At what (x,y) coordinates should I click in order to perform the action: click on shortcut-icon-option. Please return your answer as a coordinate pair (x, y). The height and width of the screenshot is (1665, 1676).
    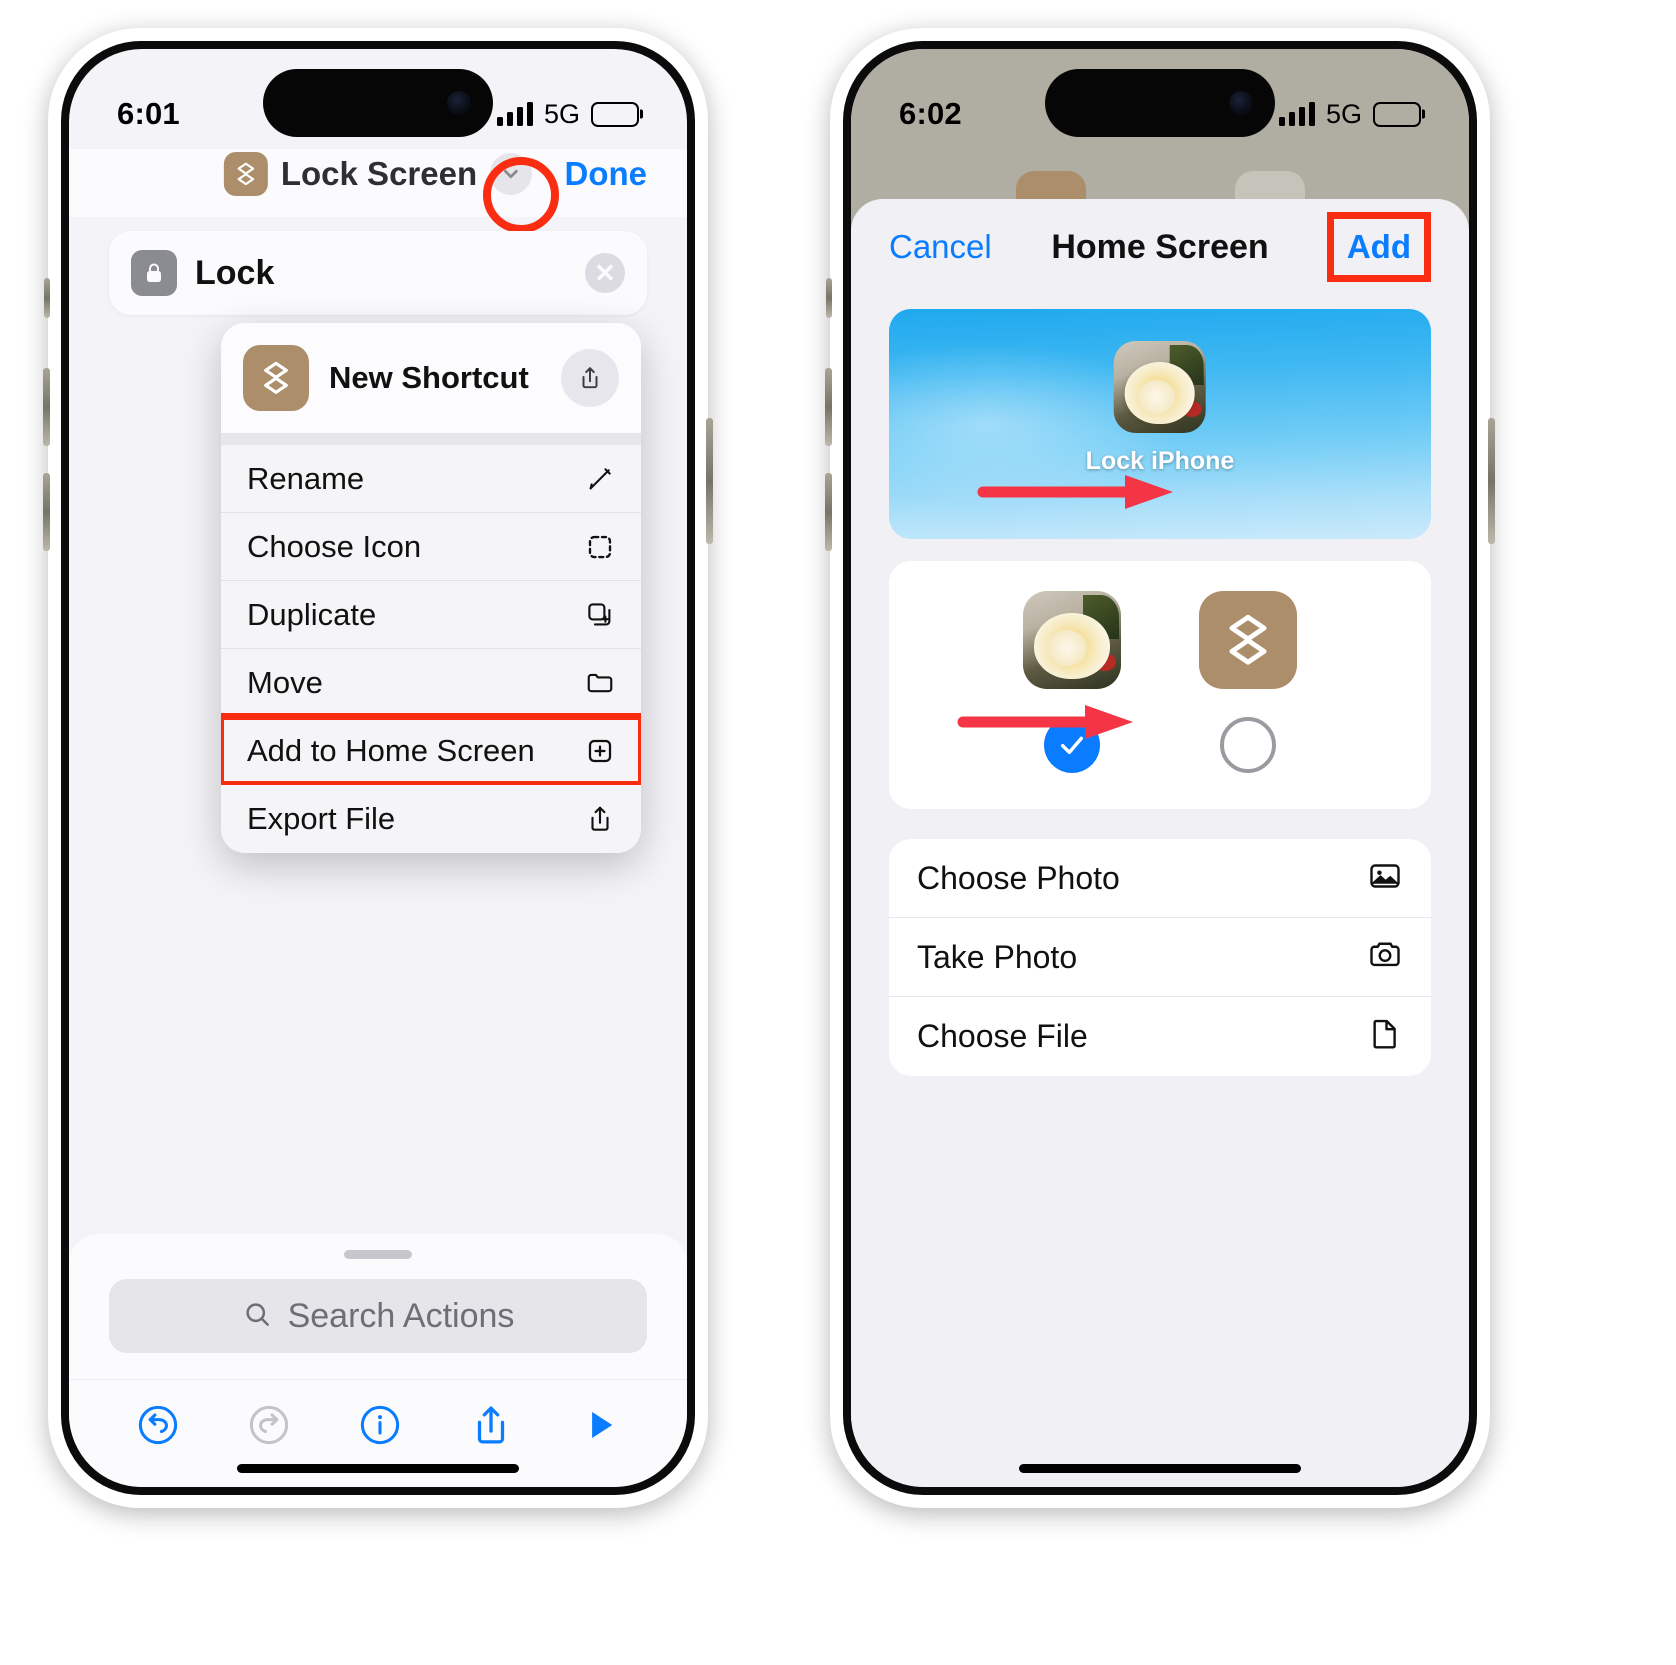
    Looking at the image, I should click on (1248, 682).